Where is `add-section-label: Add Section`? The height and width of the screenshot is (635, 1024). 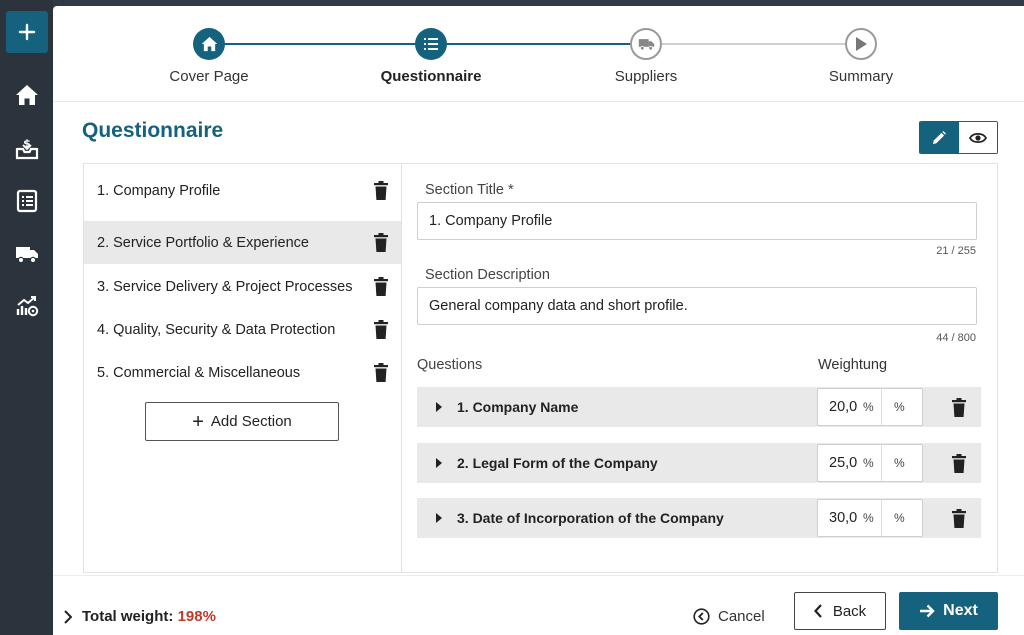 add-section-label: Add Section is located at coordinates (251, 421).